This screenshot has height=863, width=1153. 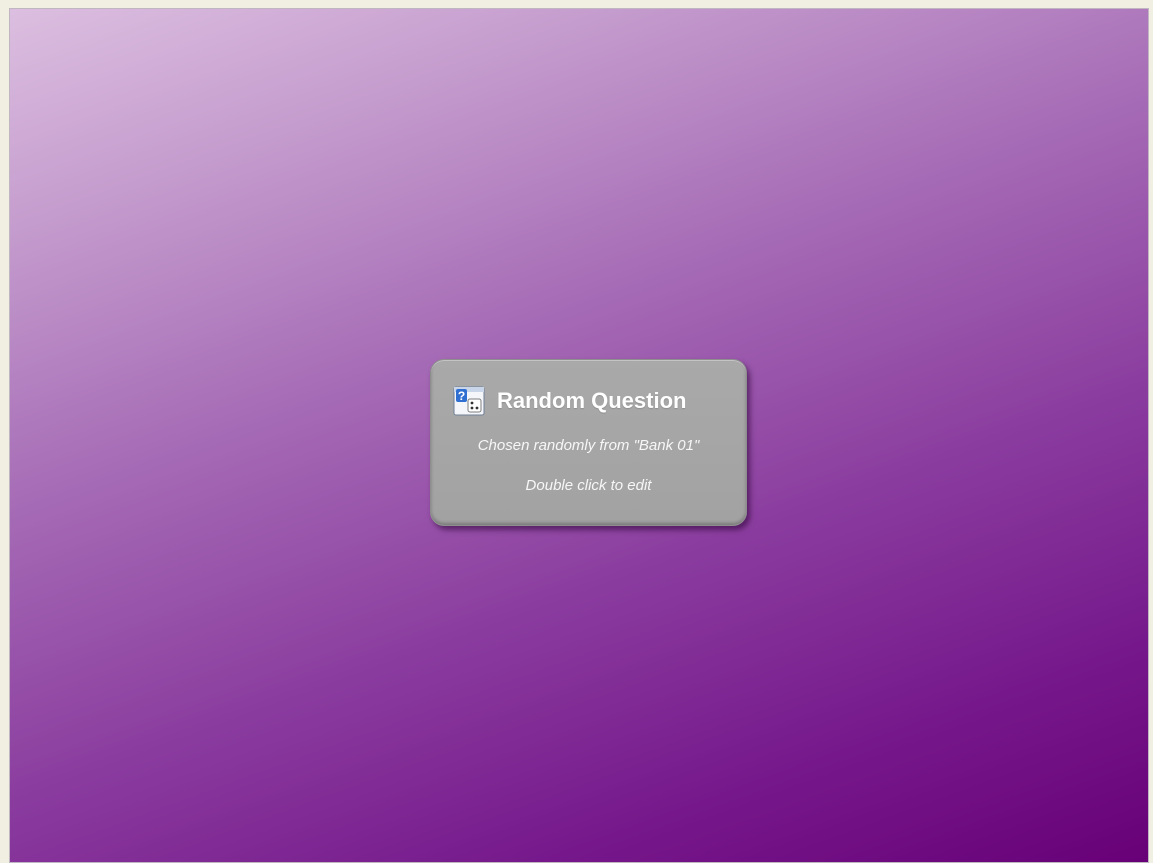 I want to click on card-title: Random Question, so click(x=592, y=400).